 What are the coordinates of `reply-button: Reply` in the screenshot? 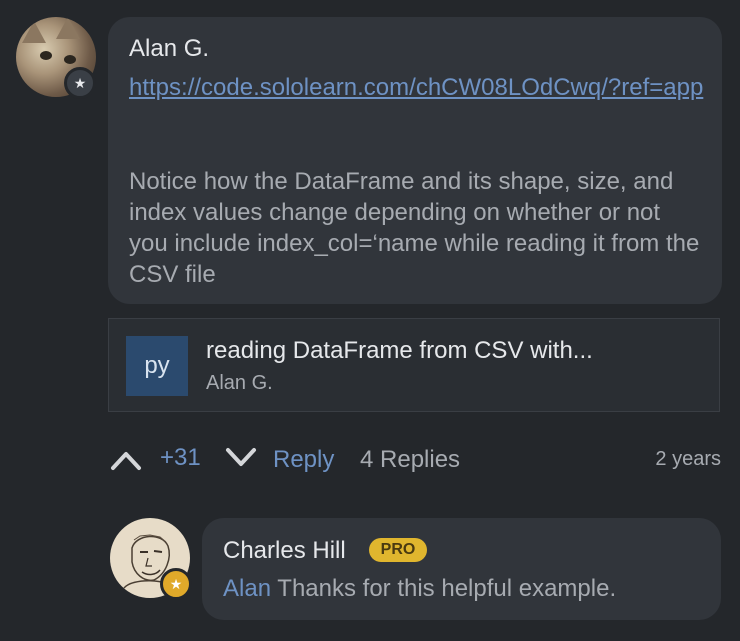 It's located at (303, 460).